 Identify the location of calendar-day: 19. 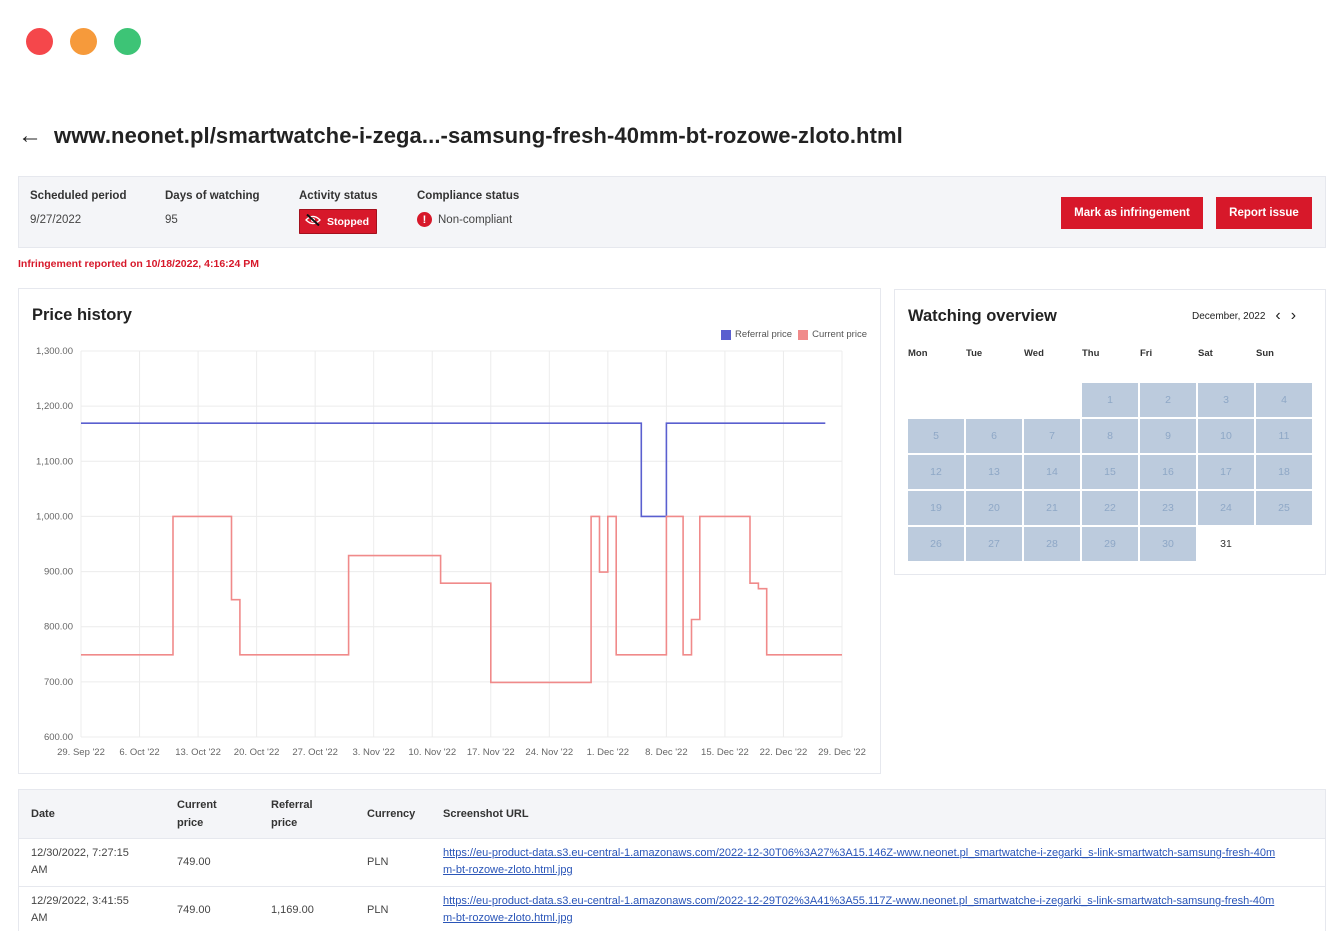
(936, 508).